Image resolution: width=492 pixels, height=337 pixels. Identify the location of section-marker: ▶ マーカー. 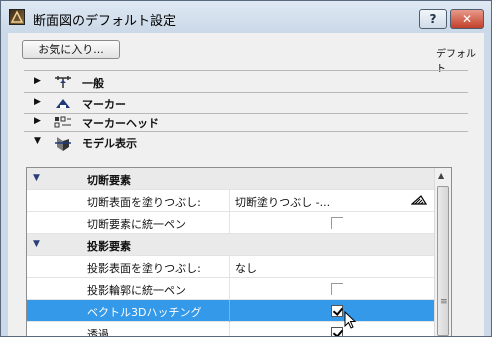
(246, 103).